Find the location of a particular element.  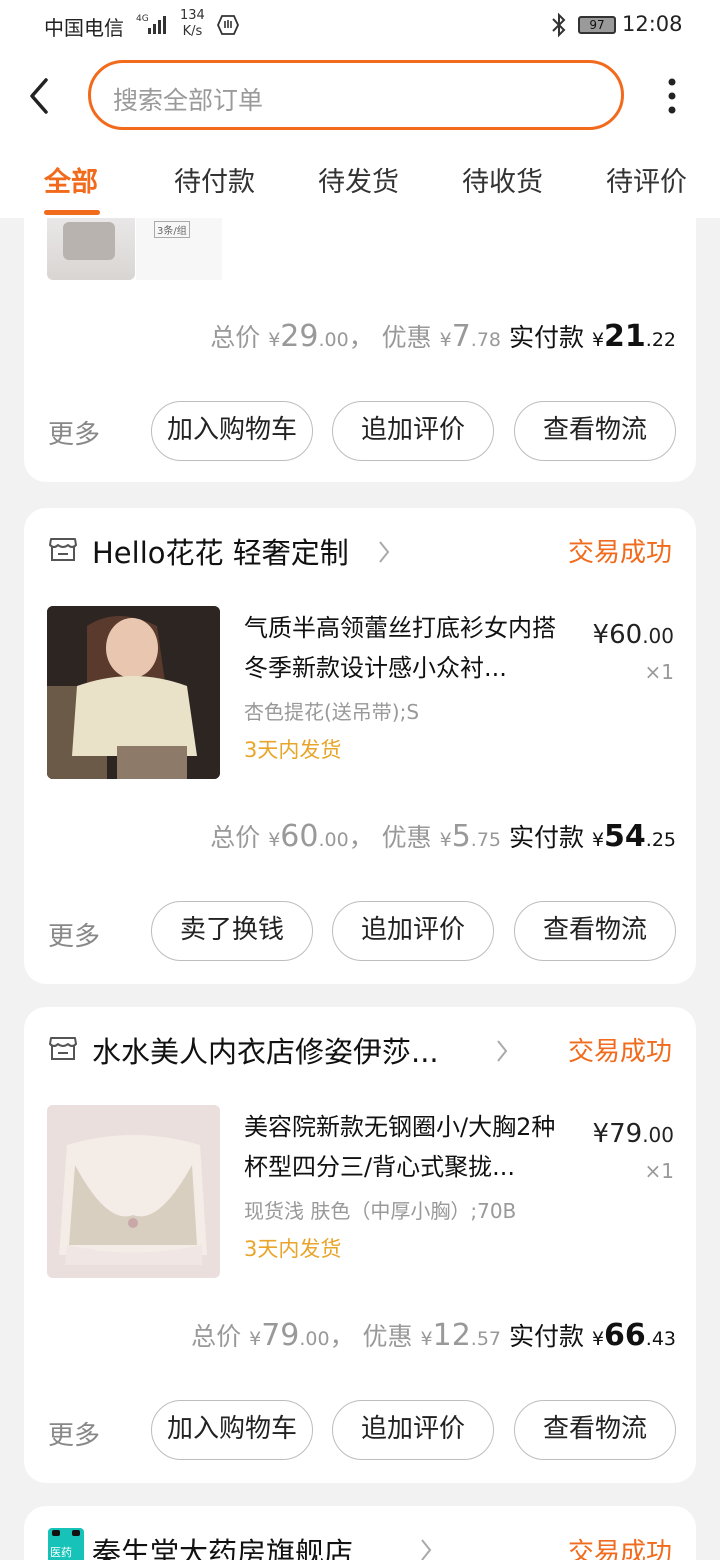

speed-value: 134 is located at coordinates (192, 15).